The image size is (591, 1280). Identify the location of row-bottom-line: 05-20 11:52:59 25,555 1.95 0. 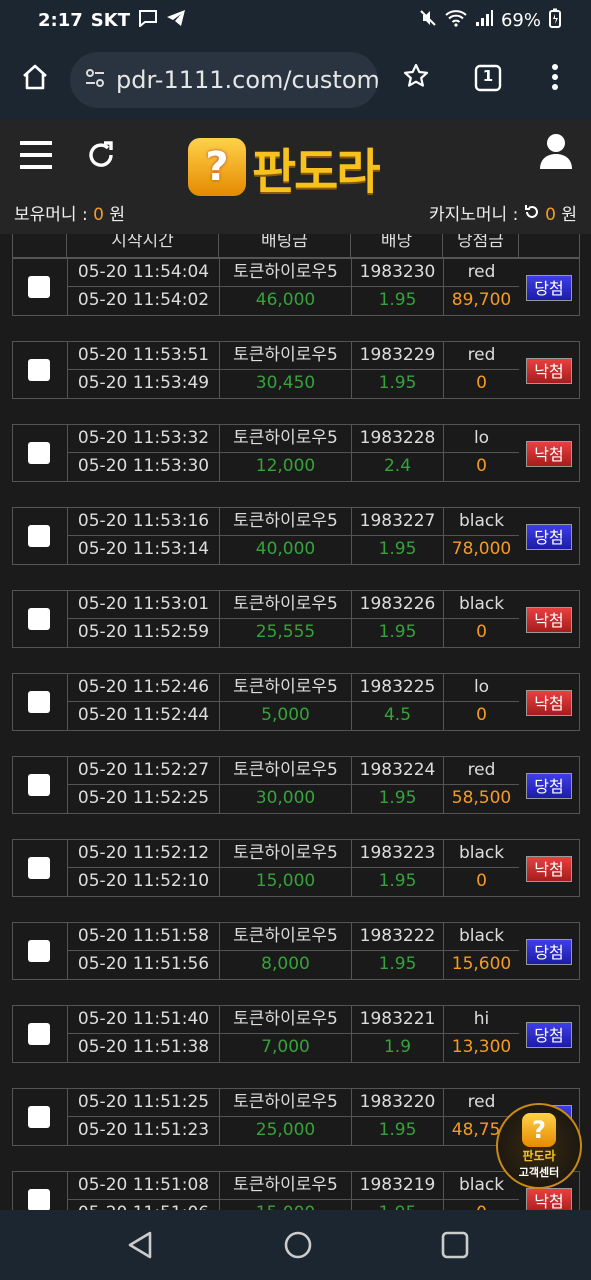
(293, 633).